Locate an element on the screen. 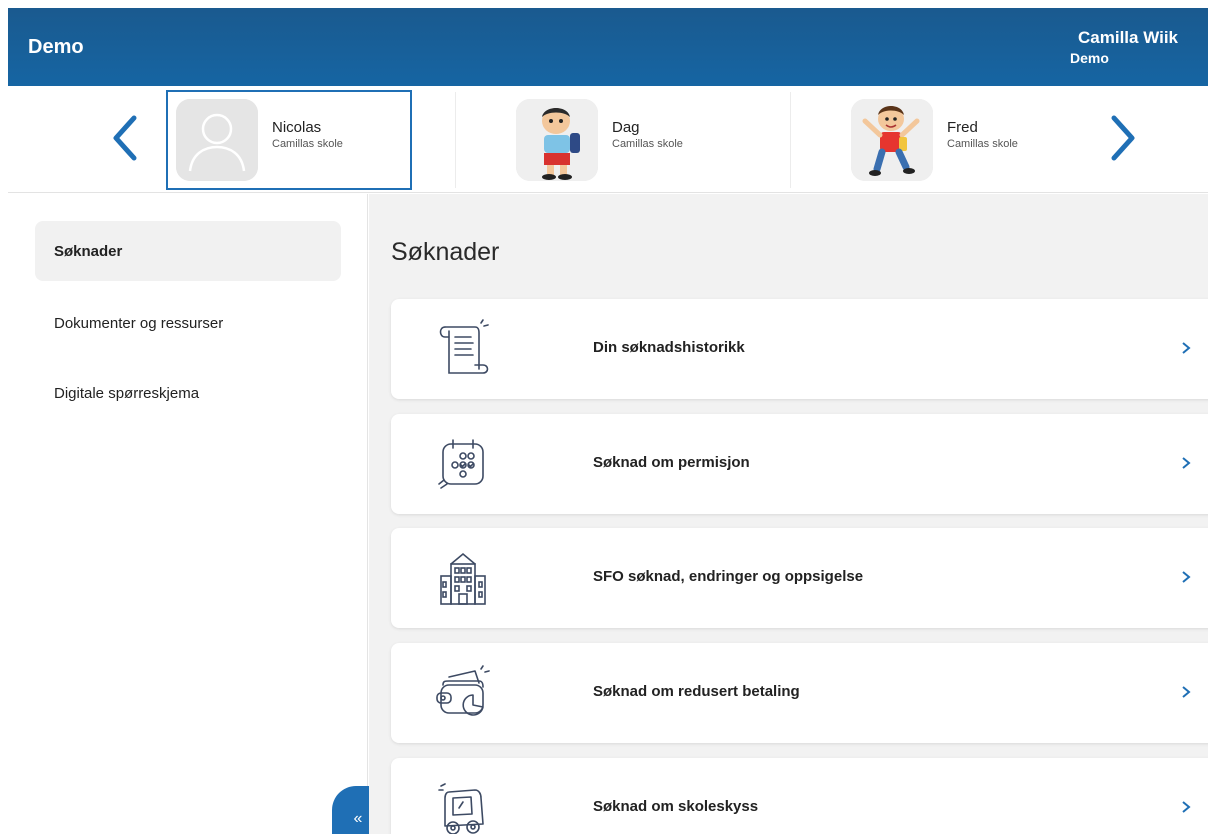  card-label: Søknad om permisjon is located at coordinates (671, 462).